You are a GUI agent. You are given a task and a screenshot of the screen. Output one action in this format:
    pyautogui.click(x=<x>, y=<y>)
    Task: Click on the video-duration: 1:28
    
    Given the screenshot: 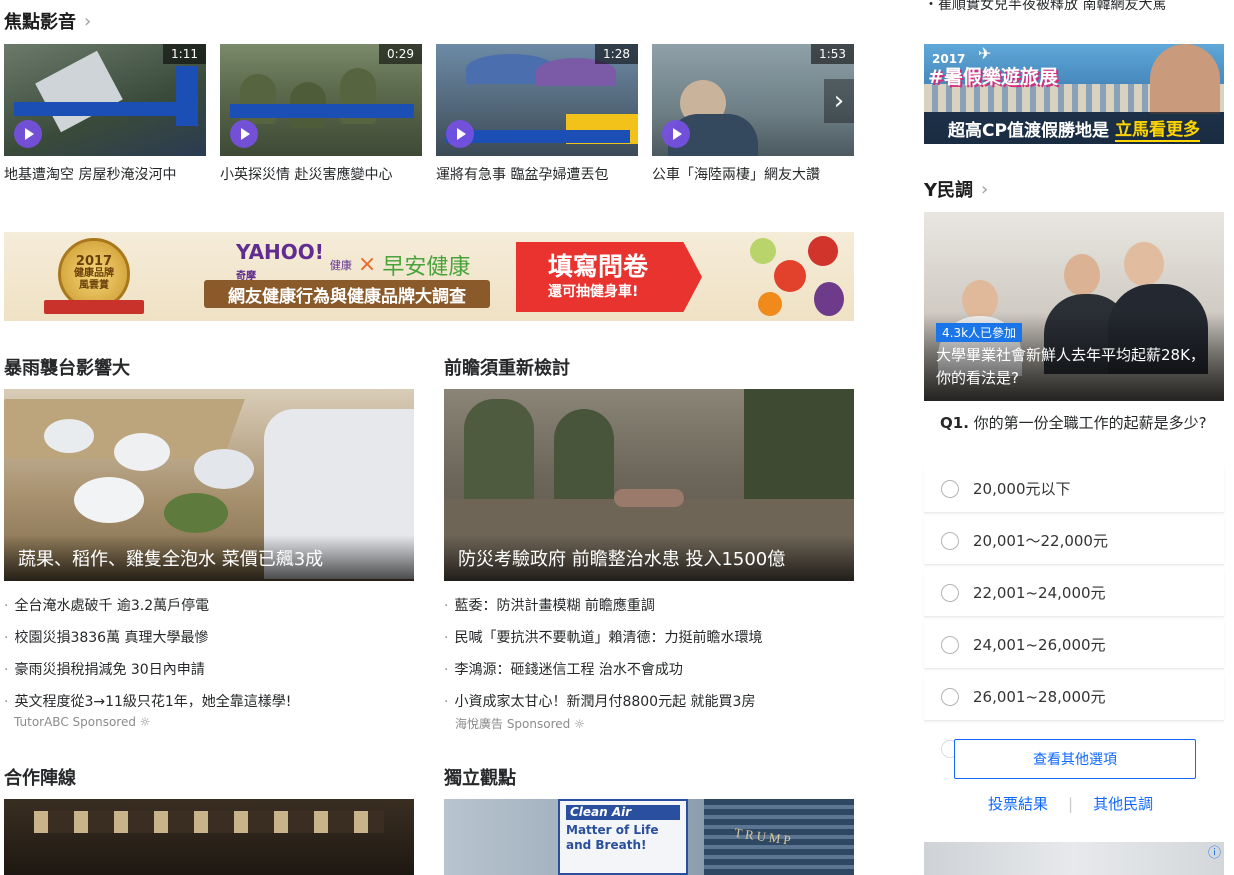 What is the action you would take?
    pyautogui.click(x=616, y=54)
    